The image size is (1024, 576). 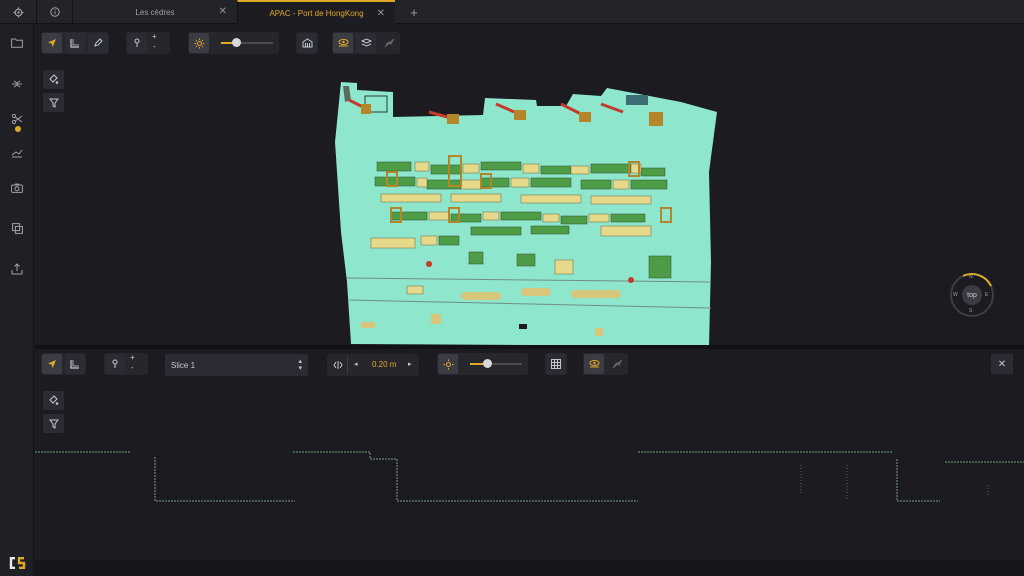 I want to click on navigation-tools, so click(x=75, y=43).